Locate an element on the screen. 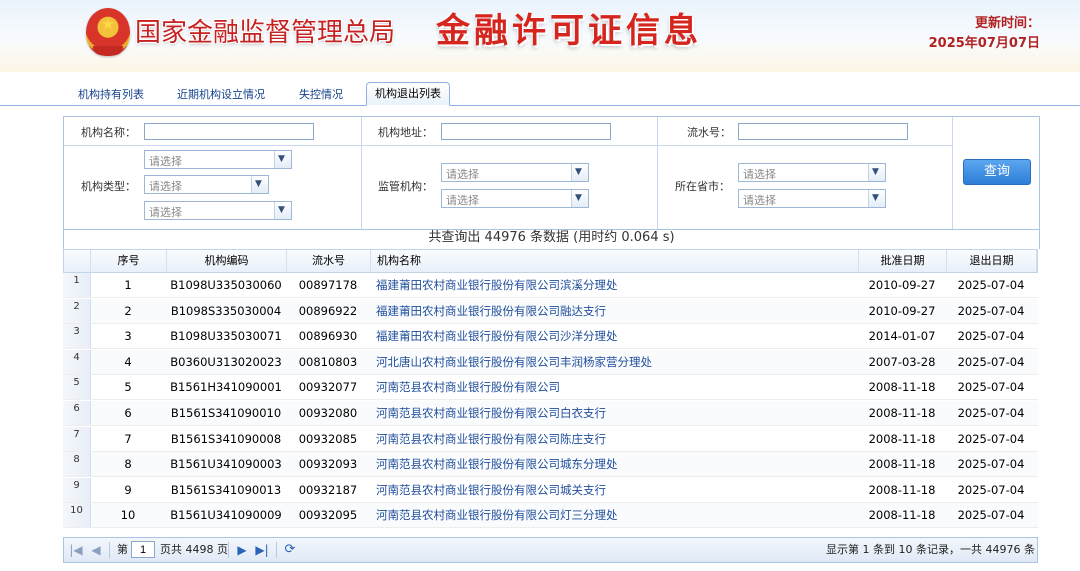 This screenshot has height=571, width=1080. next-page-icon: ▶ is located at coordinates (242, 550).